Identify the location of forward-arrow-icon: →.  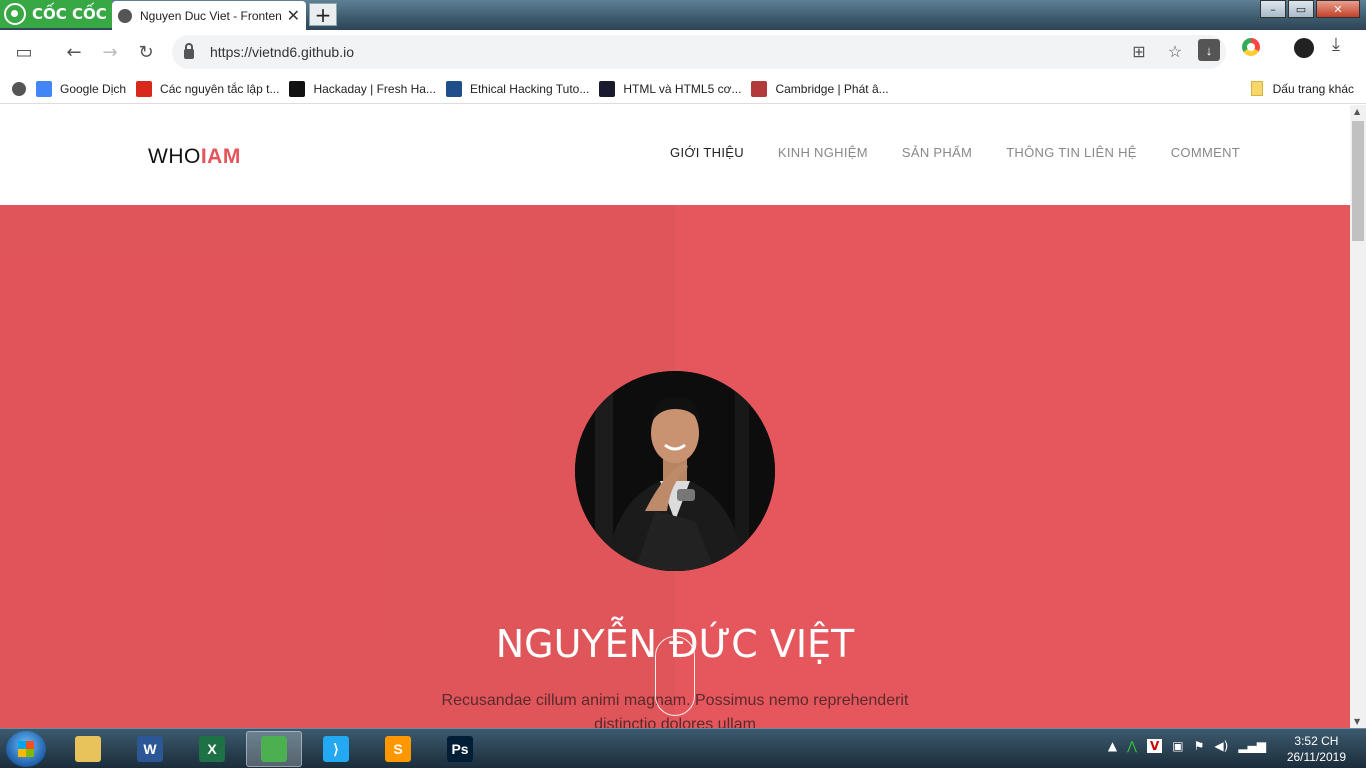
(110, 52).